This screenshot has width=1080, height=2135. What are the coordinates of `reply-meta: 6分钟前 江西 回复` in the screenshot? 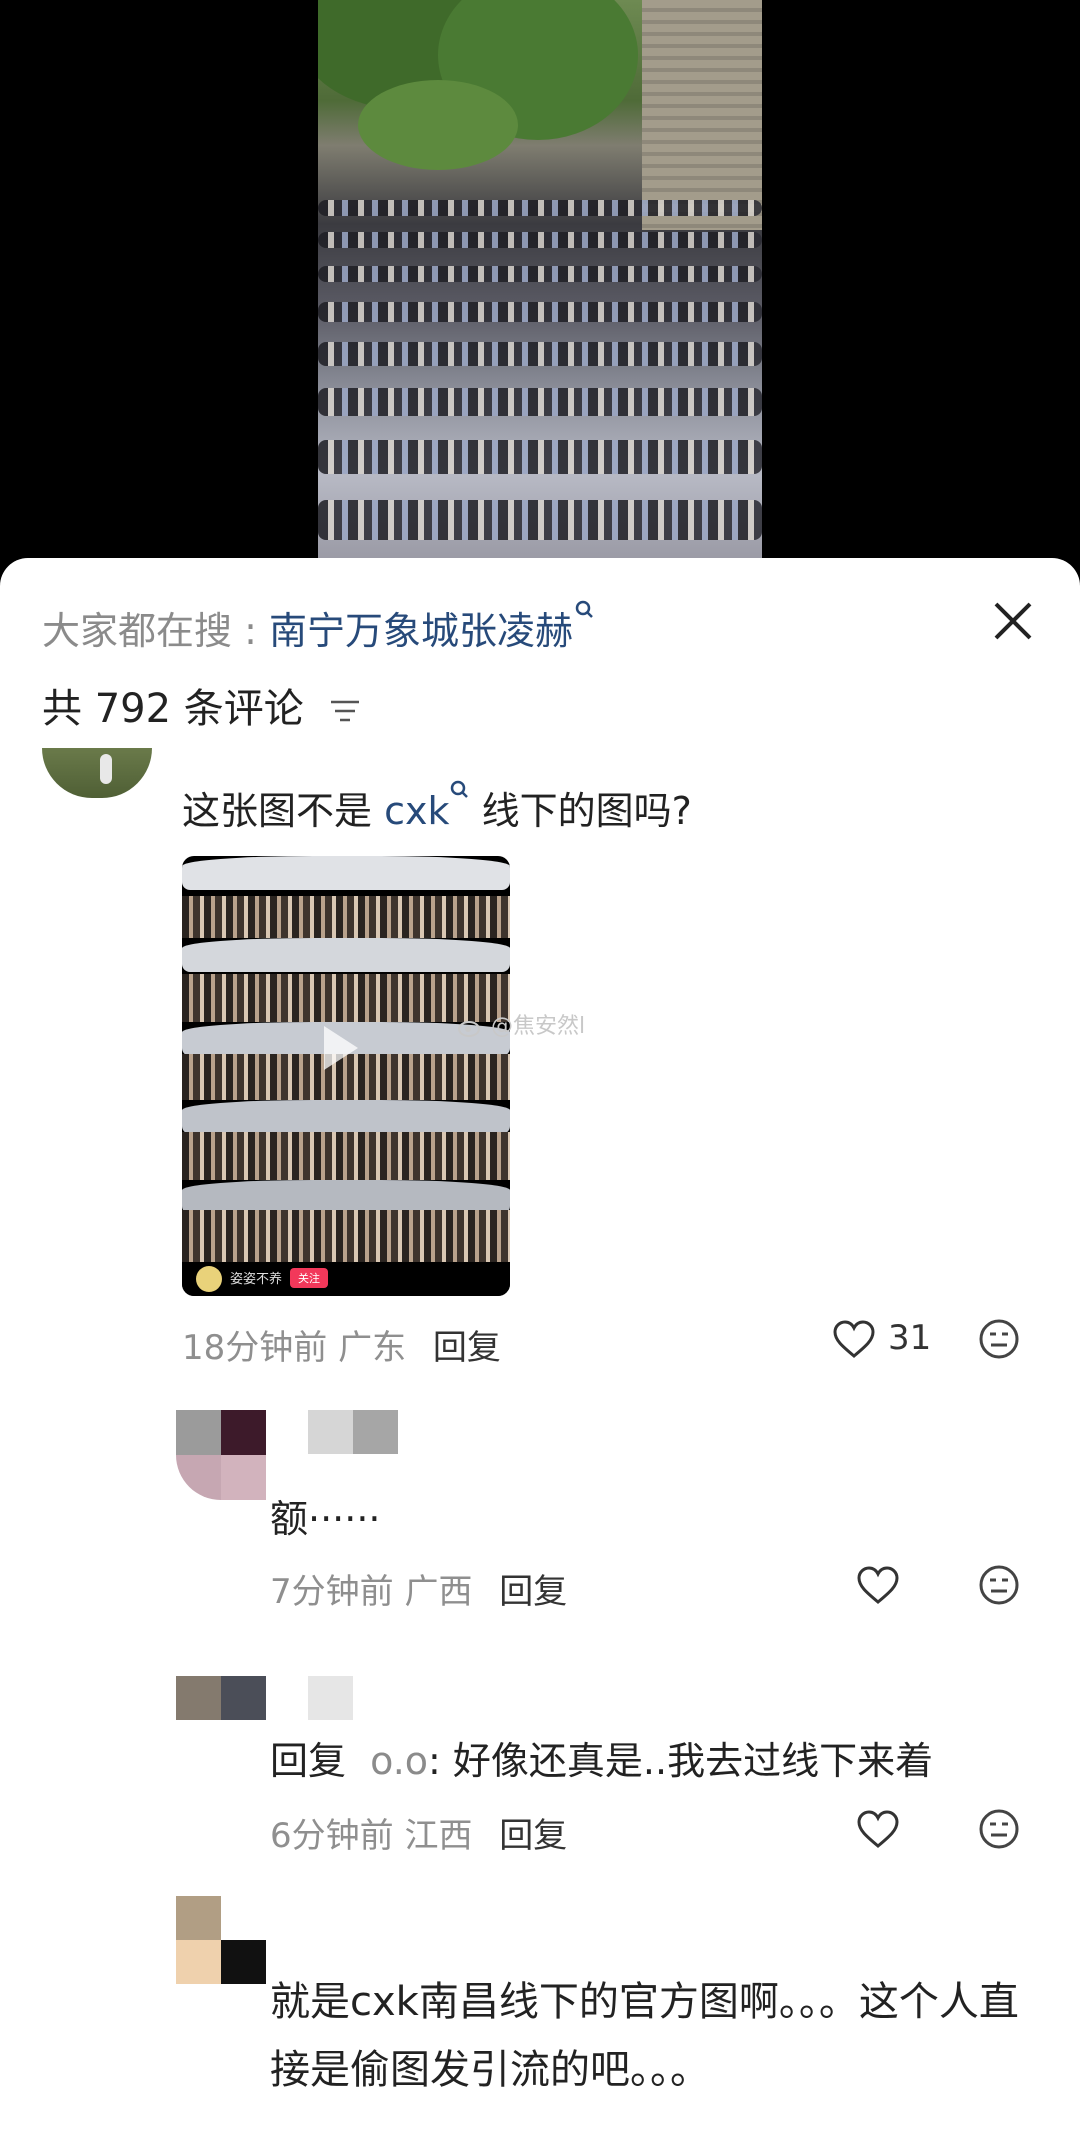 It's located at (418, 1832).